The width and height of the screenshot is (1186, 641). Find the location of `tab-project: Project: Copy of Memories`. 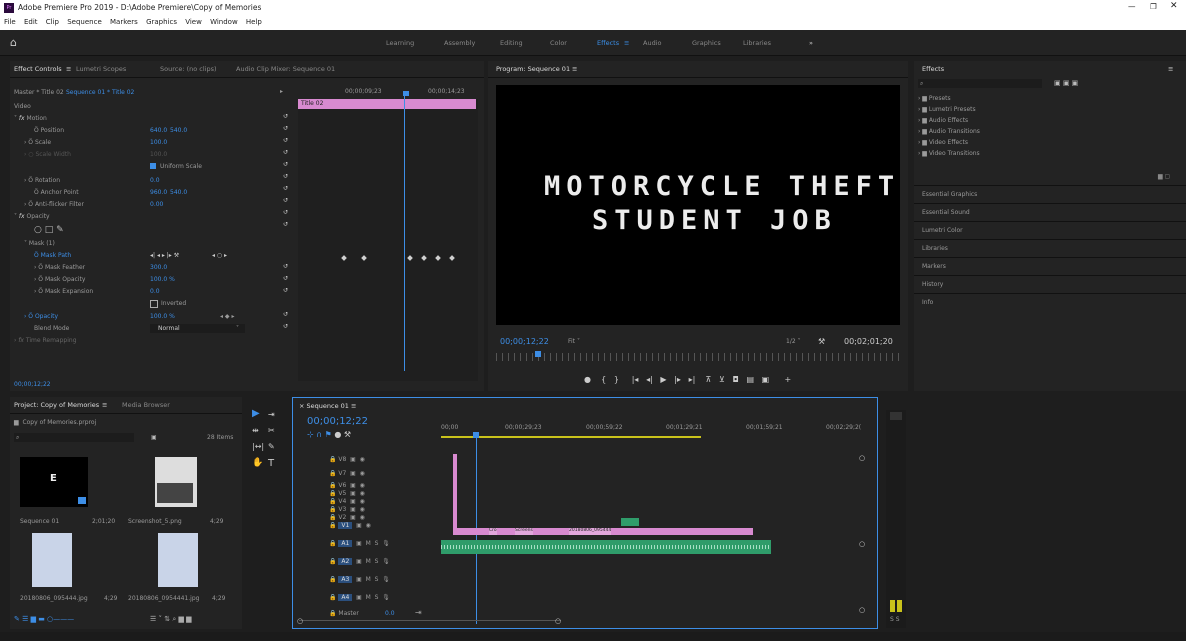

tab-project: Project: Copy of Memories is located at coordinates (56, 405).